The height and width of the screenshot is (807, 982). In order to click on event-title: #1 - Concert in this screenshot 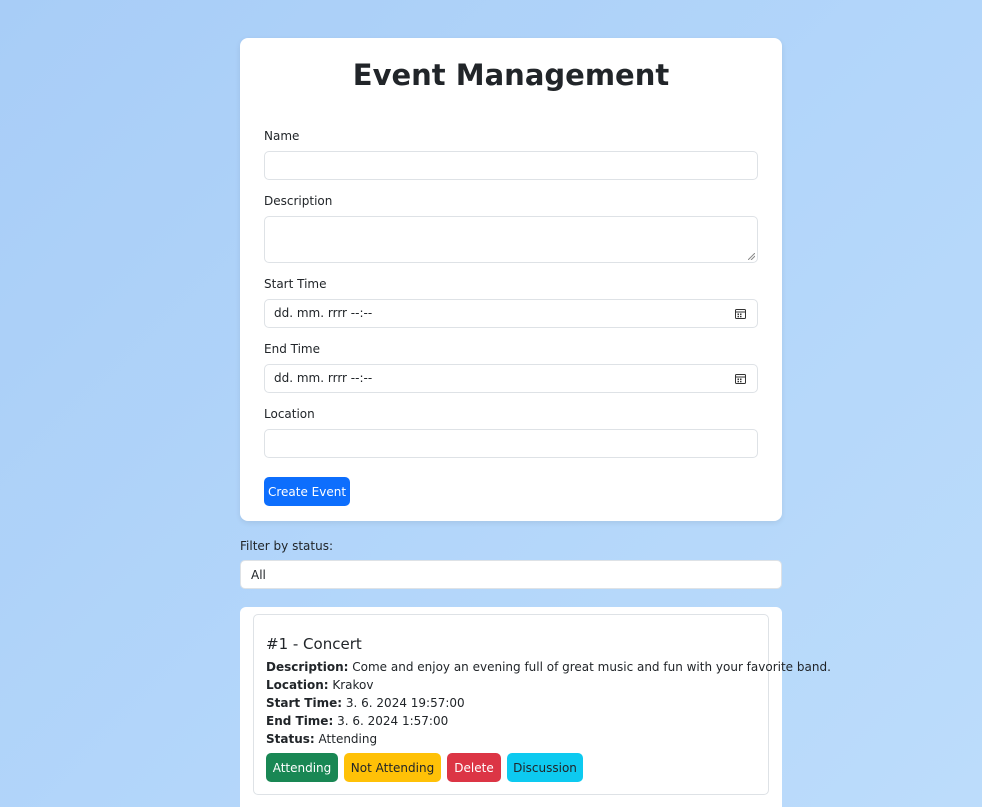, I will do `click(314, 644)`.